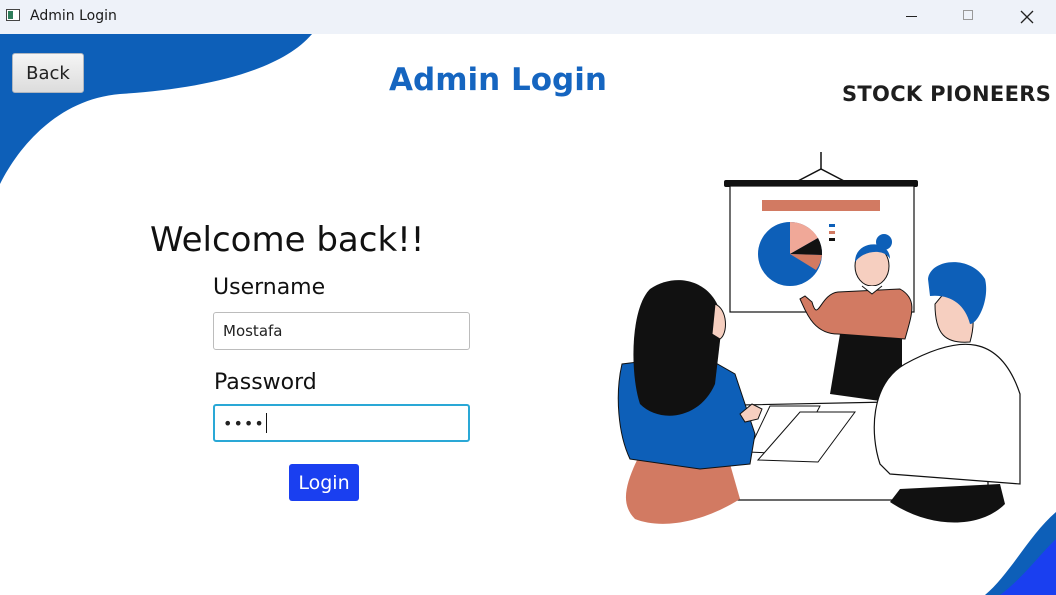 The image size is (1056, 595). Describe the element at coordinates (324, 482) in the screenshot. I see `login-button: Login` at that location.